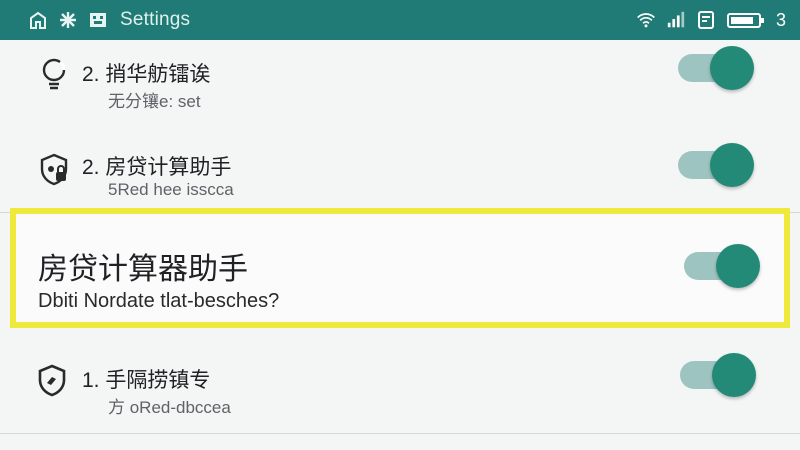 The height and width of the screenshot is (450, 800). I want to click on item-subtitle: 无分镶e: set, so click(154, 101).